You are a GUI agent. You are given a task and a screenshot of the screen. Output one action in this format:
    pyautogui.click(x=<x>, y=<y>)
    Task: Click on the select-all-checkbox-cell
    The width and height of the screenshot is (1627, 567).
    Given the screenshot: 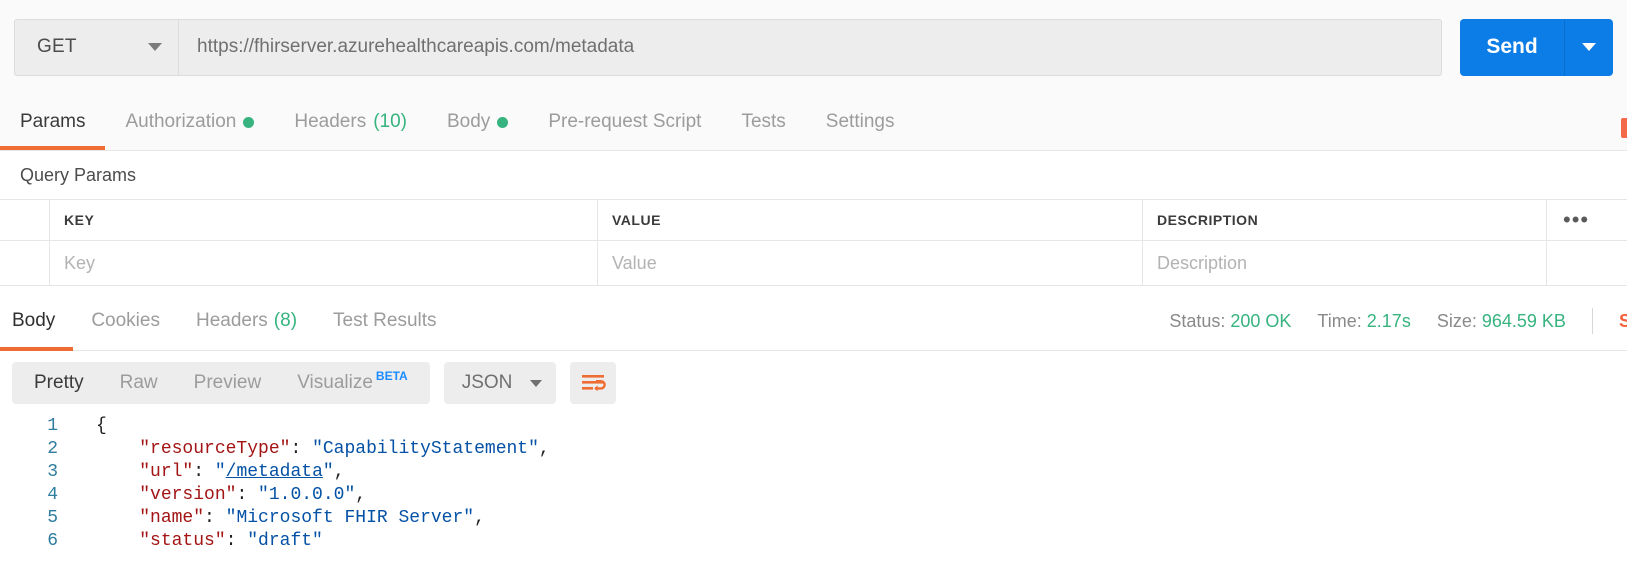 What is the action you would take?
    pyautogui.click(x=25, y=220)
    